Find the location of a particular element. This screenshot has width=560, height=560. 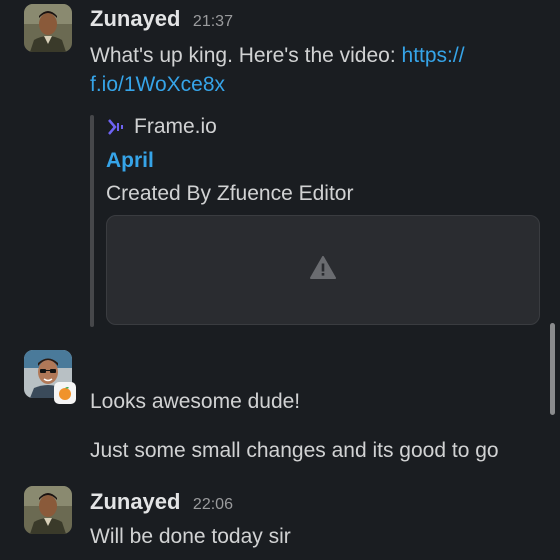

unfurl-title: April is located at coordinates (130, 161).